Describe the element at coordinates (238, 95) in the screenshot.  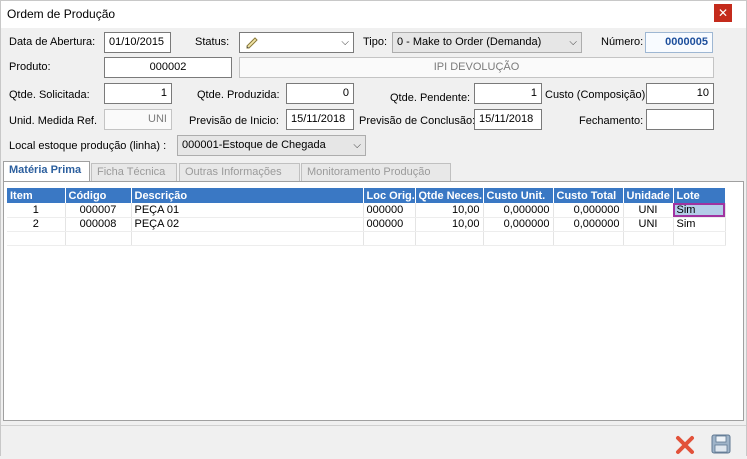
I see `qtde-produzida-label: Qtde. Produzida:` at that location.